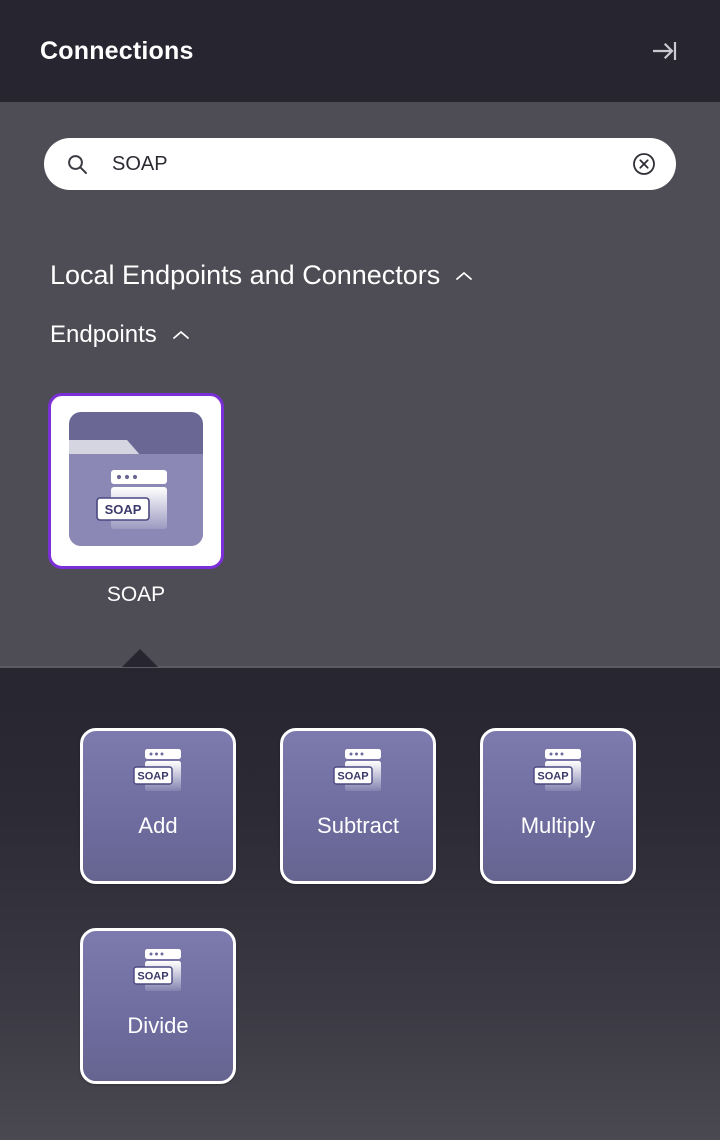 This screenshot has height=1140, width=720. I want to click on panel-header: Connections, so click(360, 51).